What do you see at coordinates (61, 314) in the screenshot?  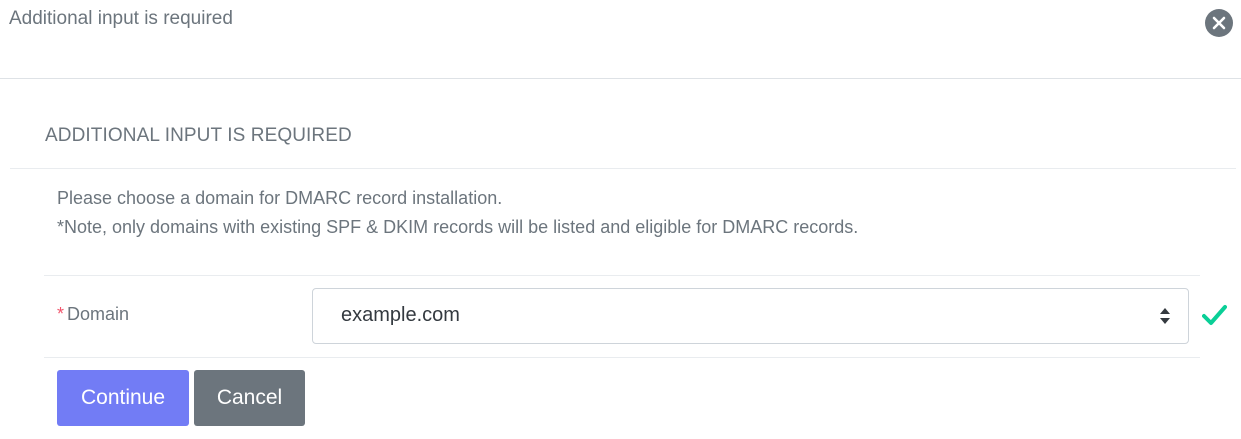 I see `required-marker: *` at bounding box center [61, 314].